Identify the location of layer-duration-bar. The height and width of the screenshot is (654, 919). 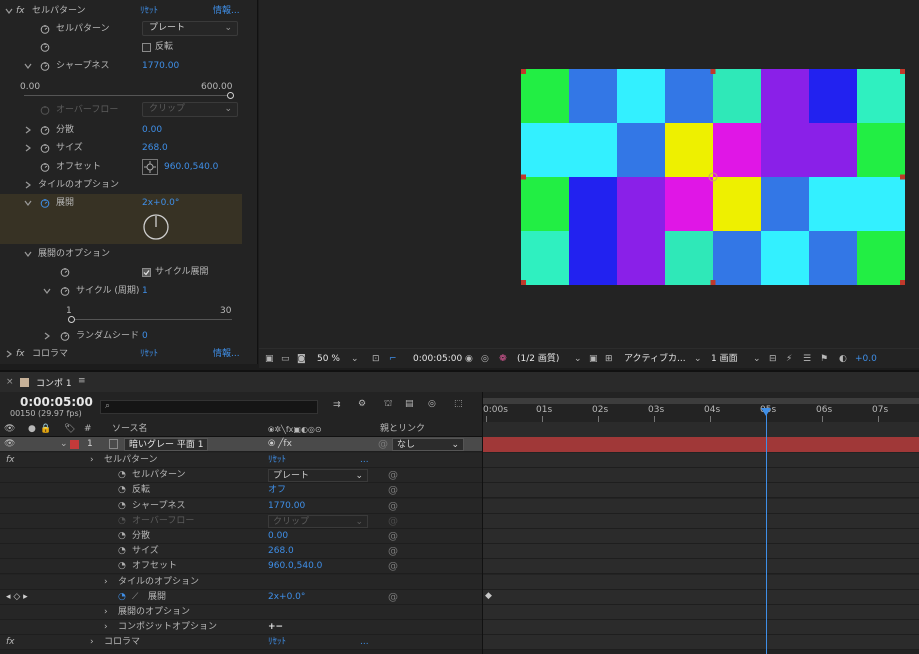
(701, 444).